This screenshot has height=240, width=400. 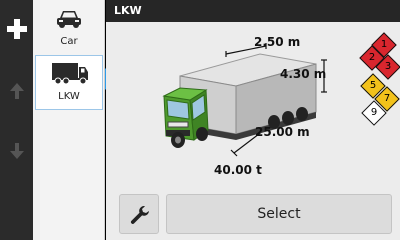 I want to click on settings-button, so click(x=139, y=214).